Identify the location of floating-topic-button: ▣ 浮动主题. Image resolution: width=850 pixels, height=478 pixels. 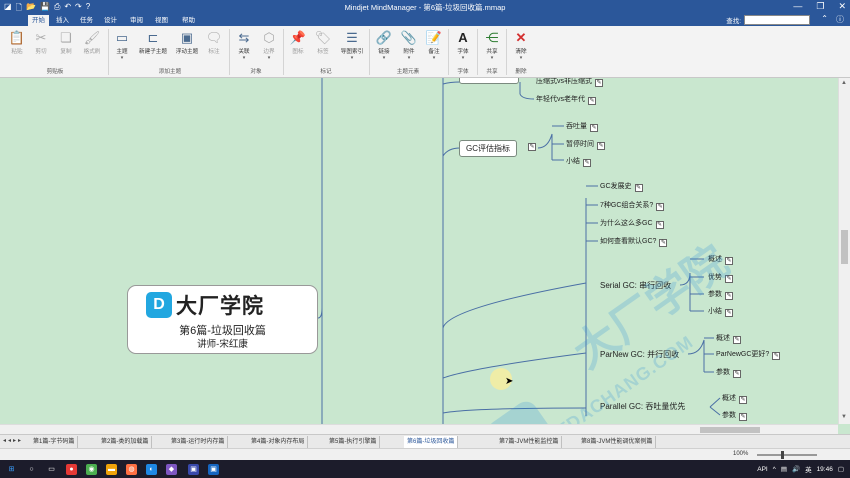
(187, 42).